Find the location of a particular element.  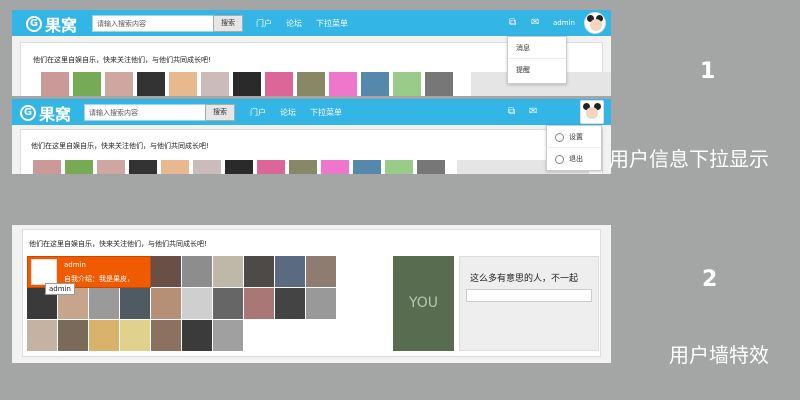

step-number-2: 2 is located at coordinates (710, 279).